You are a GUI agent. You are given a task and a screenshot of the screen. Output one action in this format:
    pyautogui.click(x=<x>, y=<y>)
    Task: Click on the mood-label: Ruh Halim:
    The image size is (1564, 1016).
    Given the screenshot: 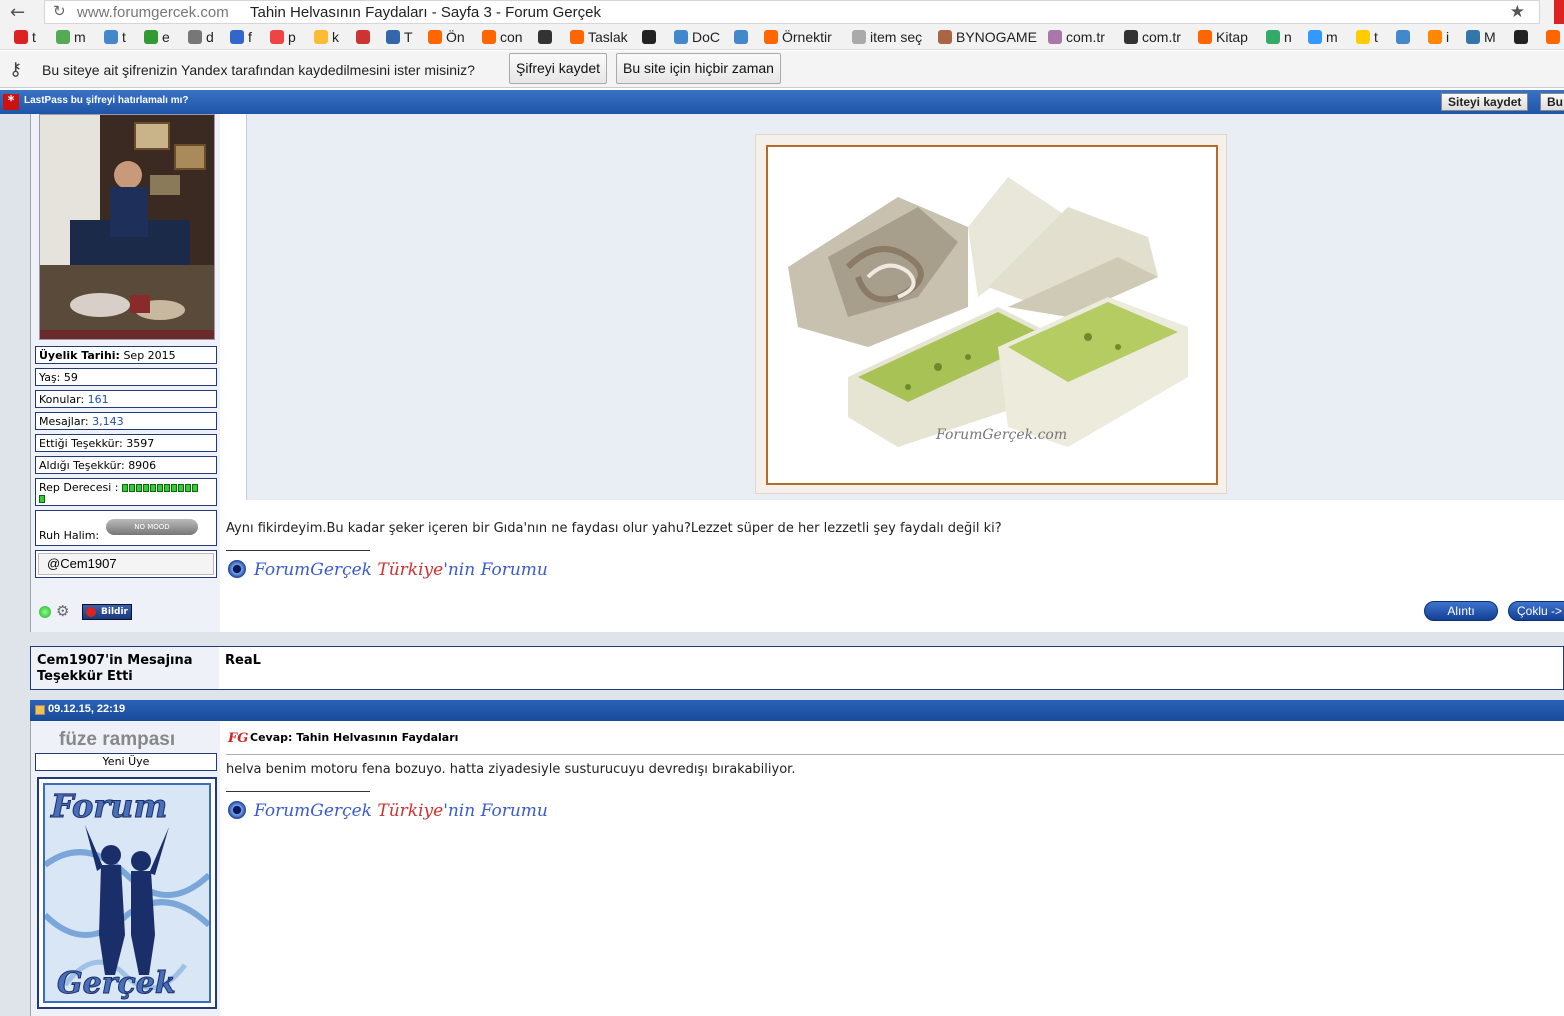 What is the action you would take?
    pyautogui.click(x=69, y=535)
    